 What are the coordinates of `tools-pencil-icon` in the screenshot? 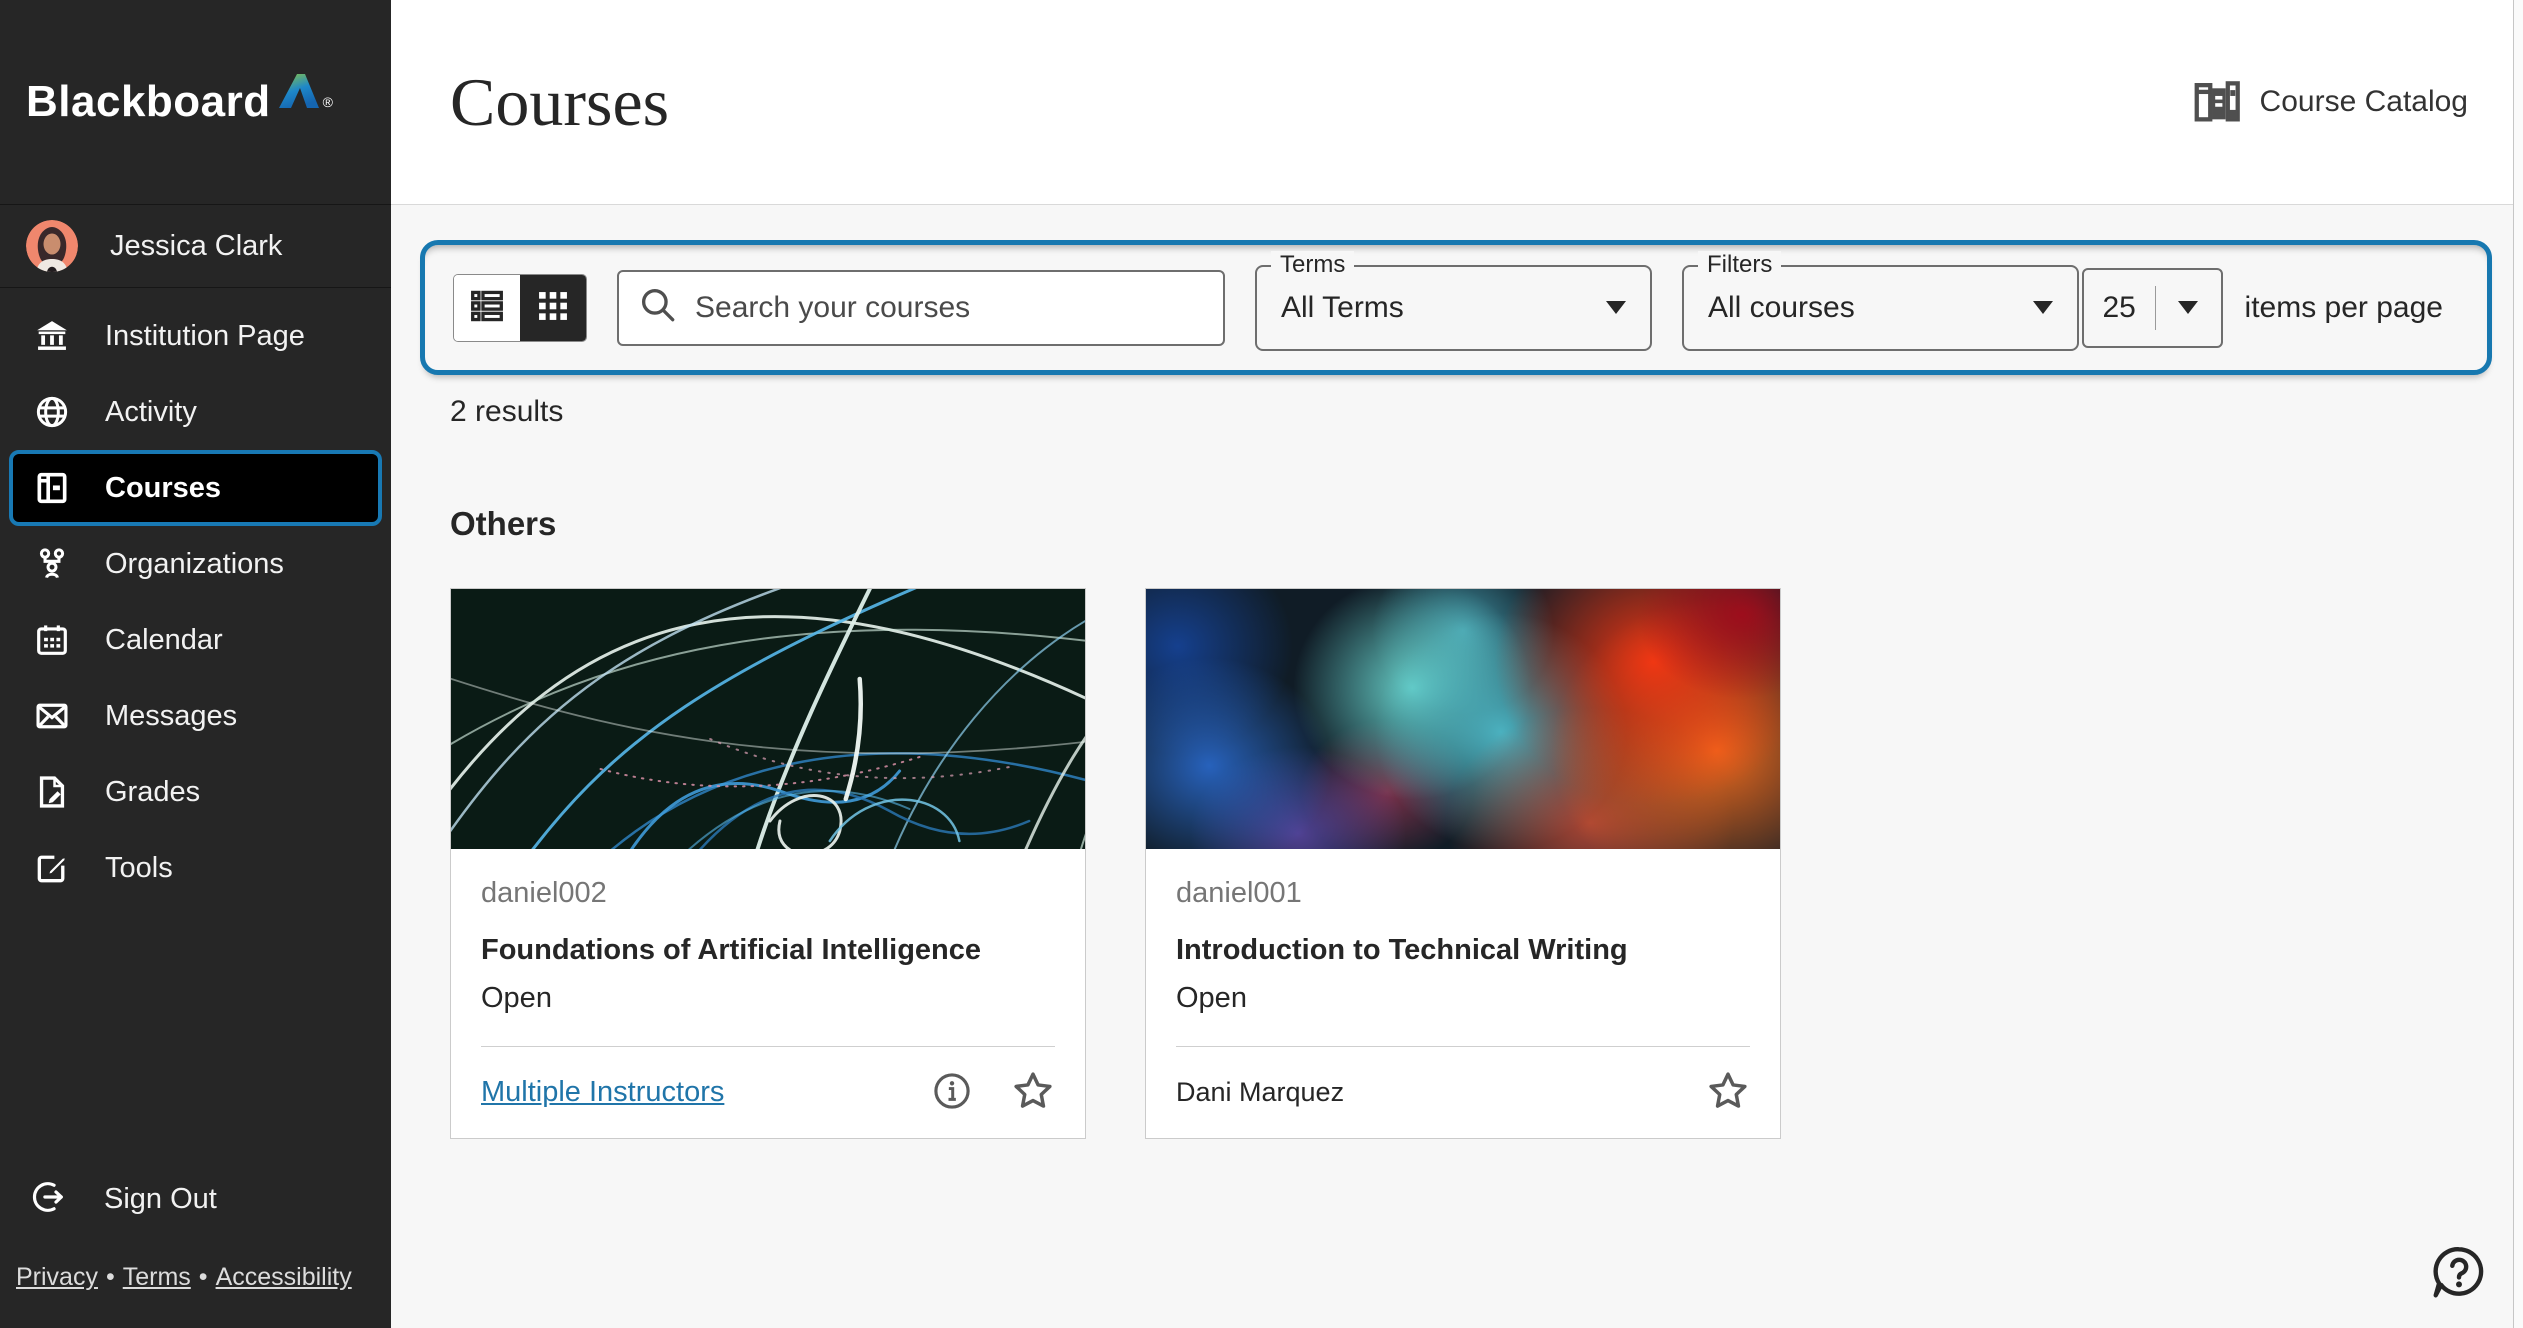 It's located at (52, 868).